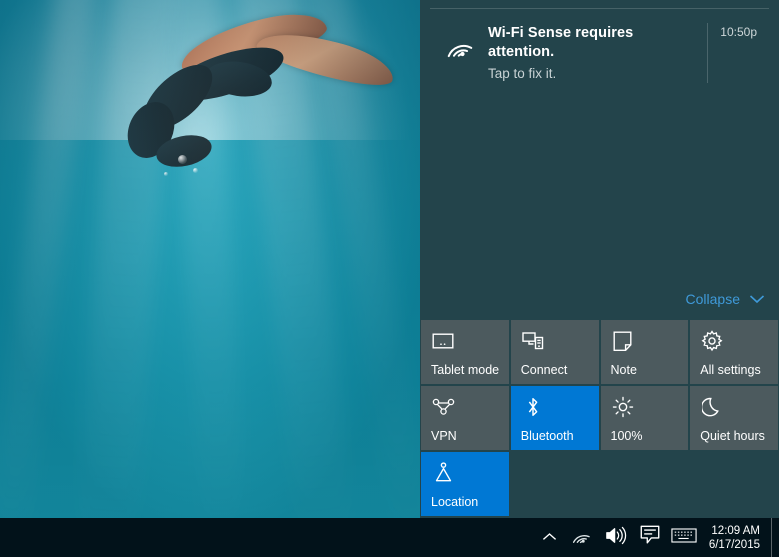  I want to click on quick-action-label: Tablet mode, so click(465, 370).